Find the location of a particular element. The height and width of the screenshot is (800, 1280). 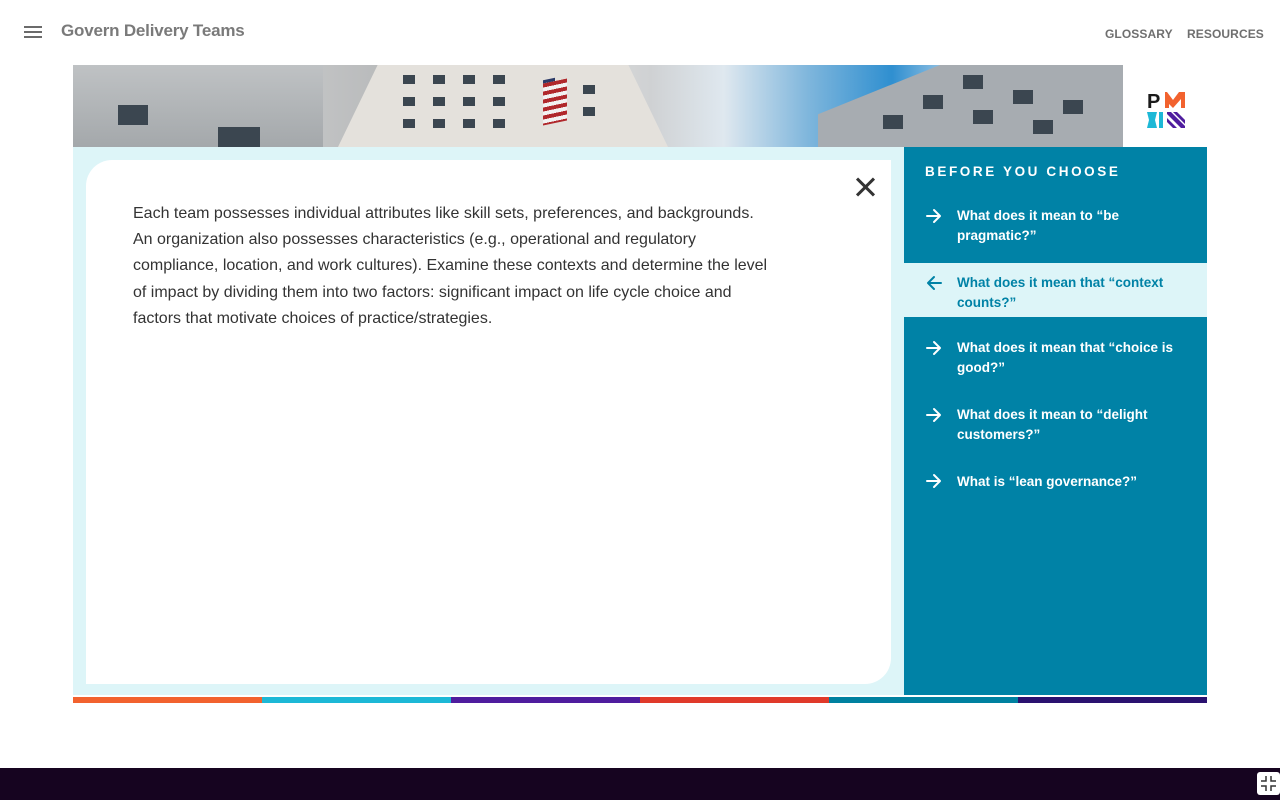

close-icon is located at coordinates (865, 187).